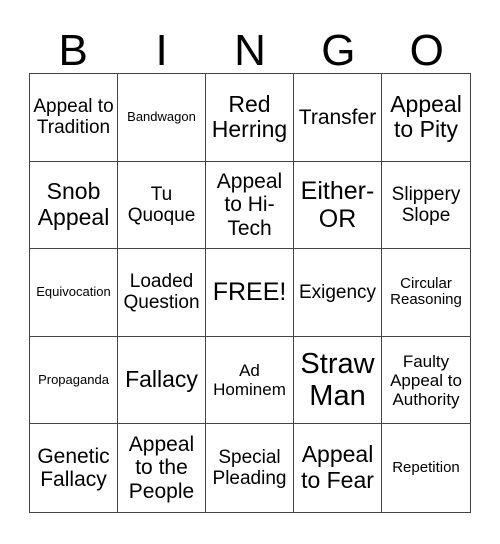 The height and width of the screenshot is (544, 500). I want to click on header-letter-n: N, so click(250, 50).